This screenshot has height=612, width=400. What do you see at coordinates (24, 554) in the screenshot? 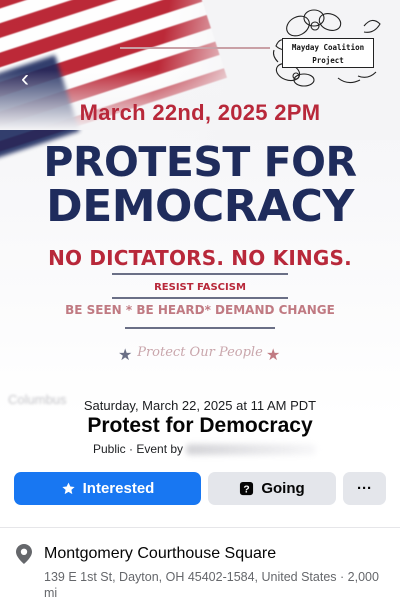
I see `map-pin-icon` at bounding box center [24, 554].